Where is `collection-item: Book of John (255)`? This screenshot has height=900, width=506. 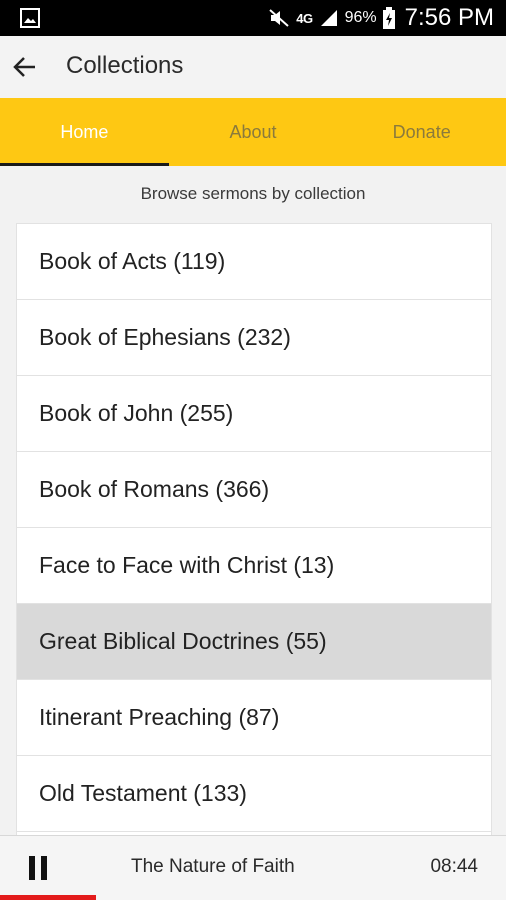 collection-item: Book of John (255) is located at coordinates (254, 414).